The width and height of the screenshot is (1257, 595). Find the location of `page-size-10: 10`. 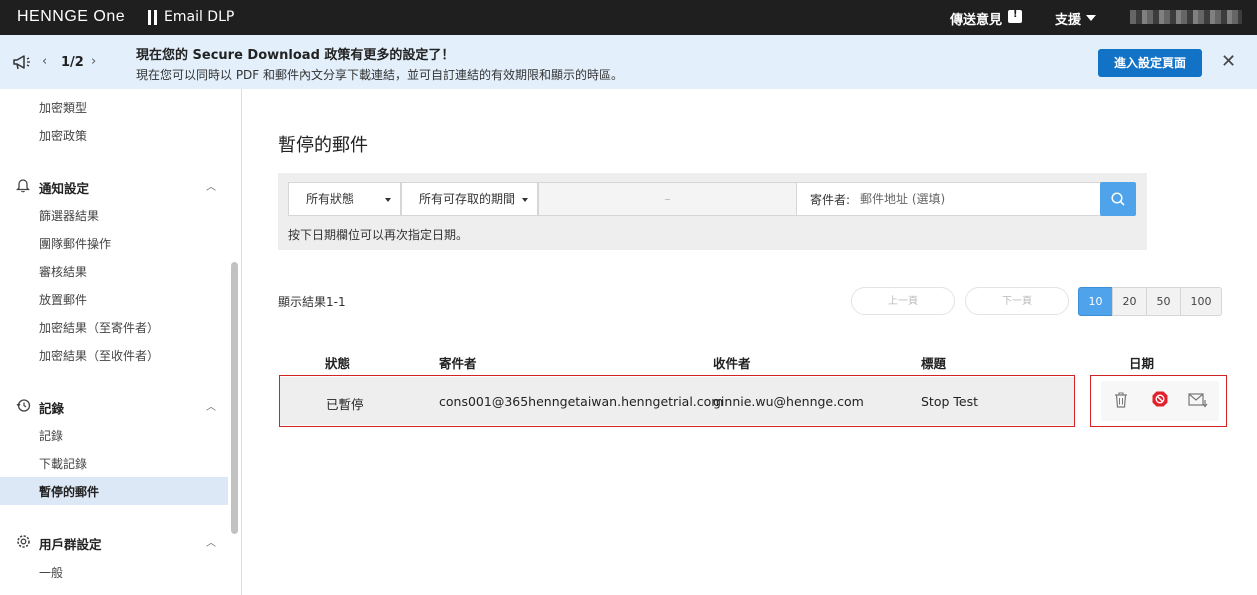

page-size-10: 10 is located at coordinates (1095, 301).